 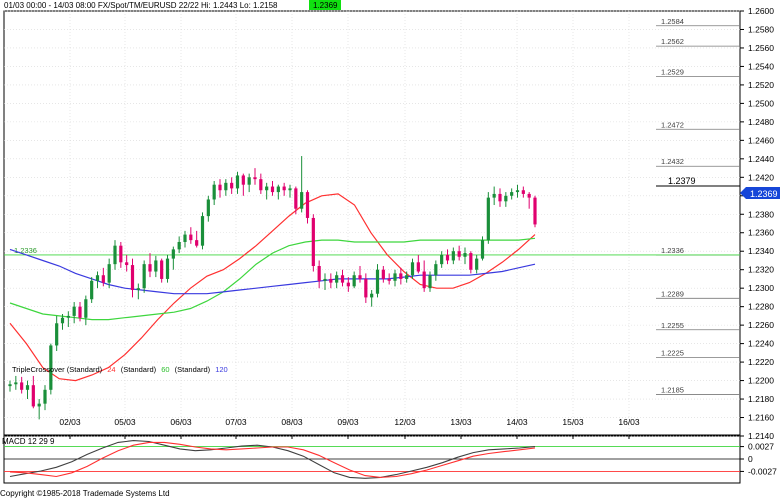 I want to click on level-label: 1.2529, so click(x=672, y=72).